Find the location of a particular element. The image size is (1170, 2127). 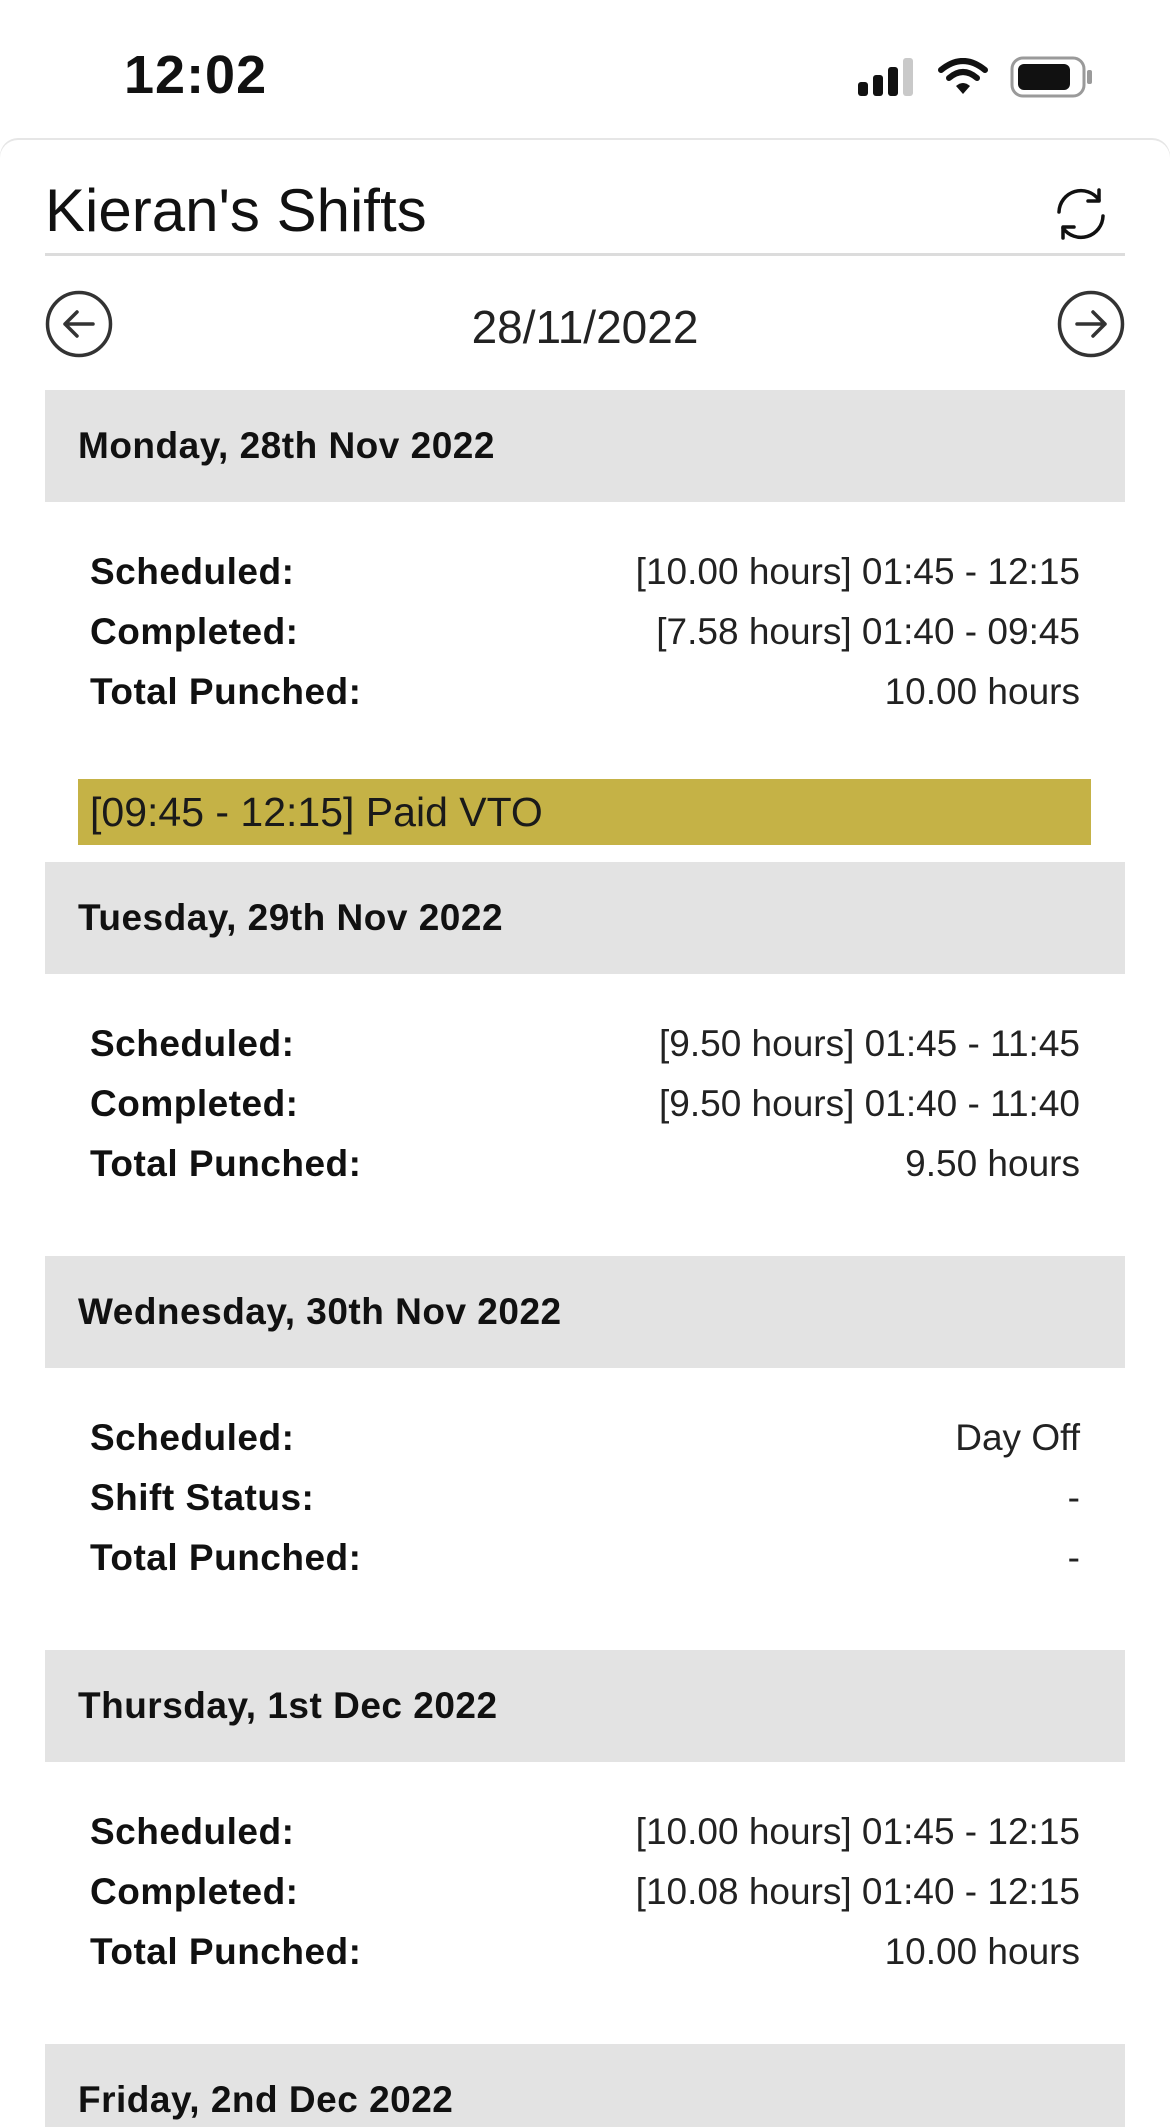

scheduled-row: Scheduled: Day Off is located at coordinates (585, 1438).